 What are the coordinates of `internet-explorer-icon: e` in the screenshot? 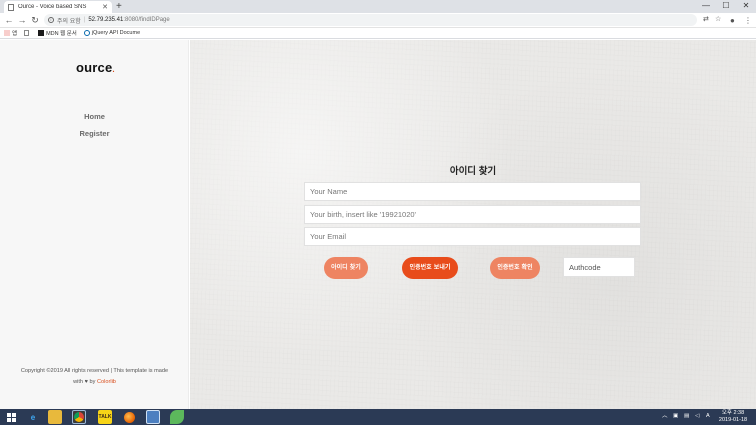 It's located at (33, 417).